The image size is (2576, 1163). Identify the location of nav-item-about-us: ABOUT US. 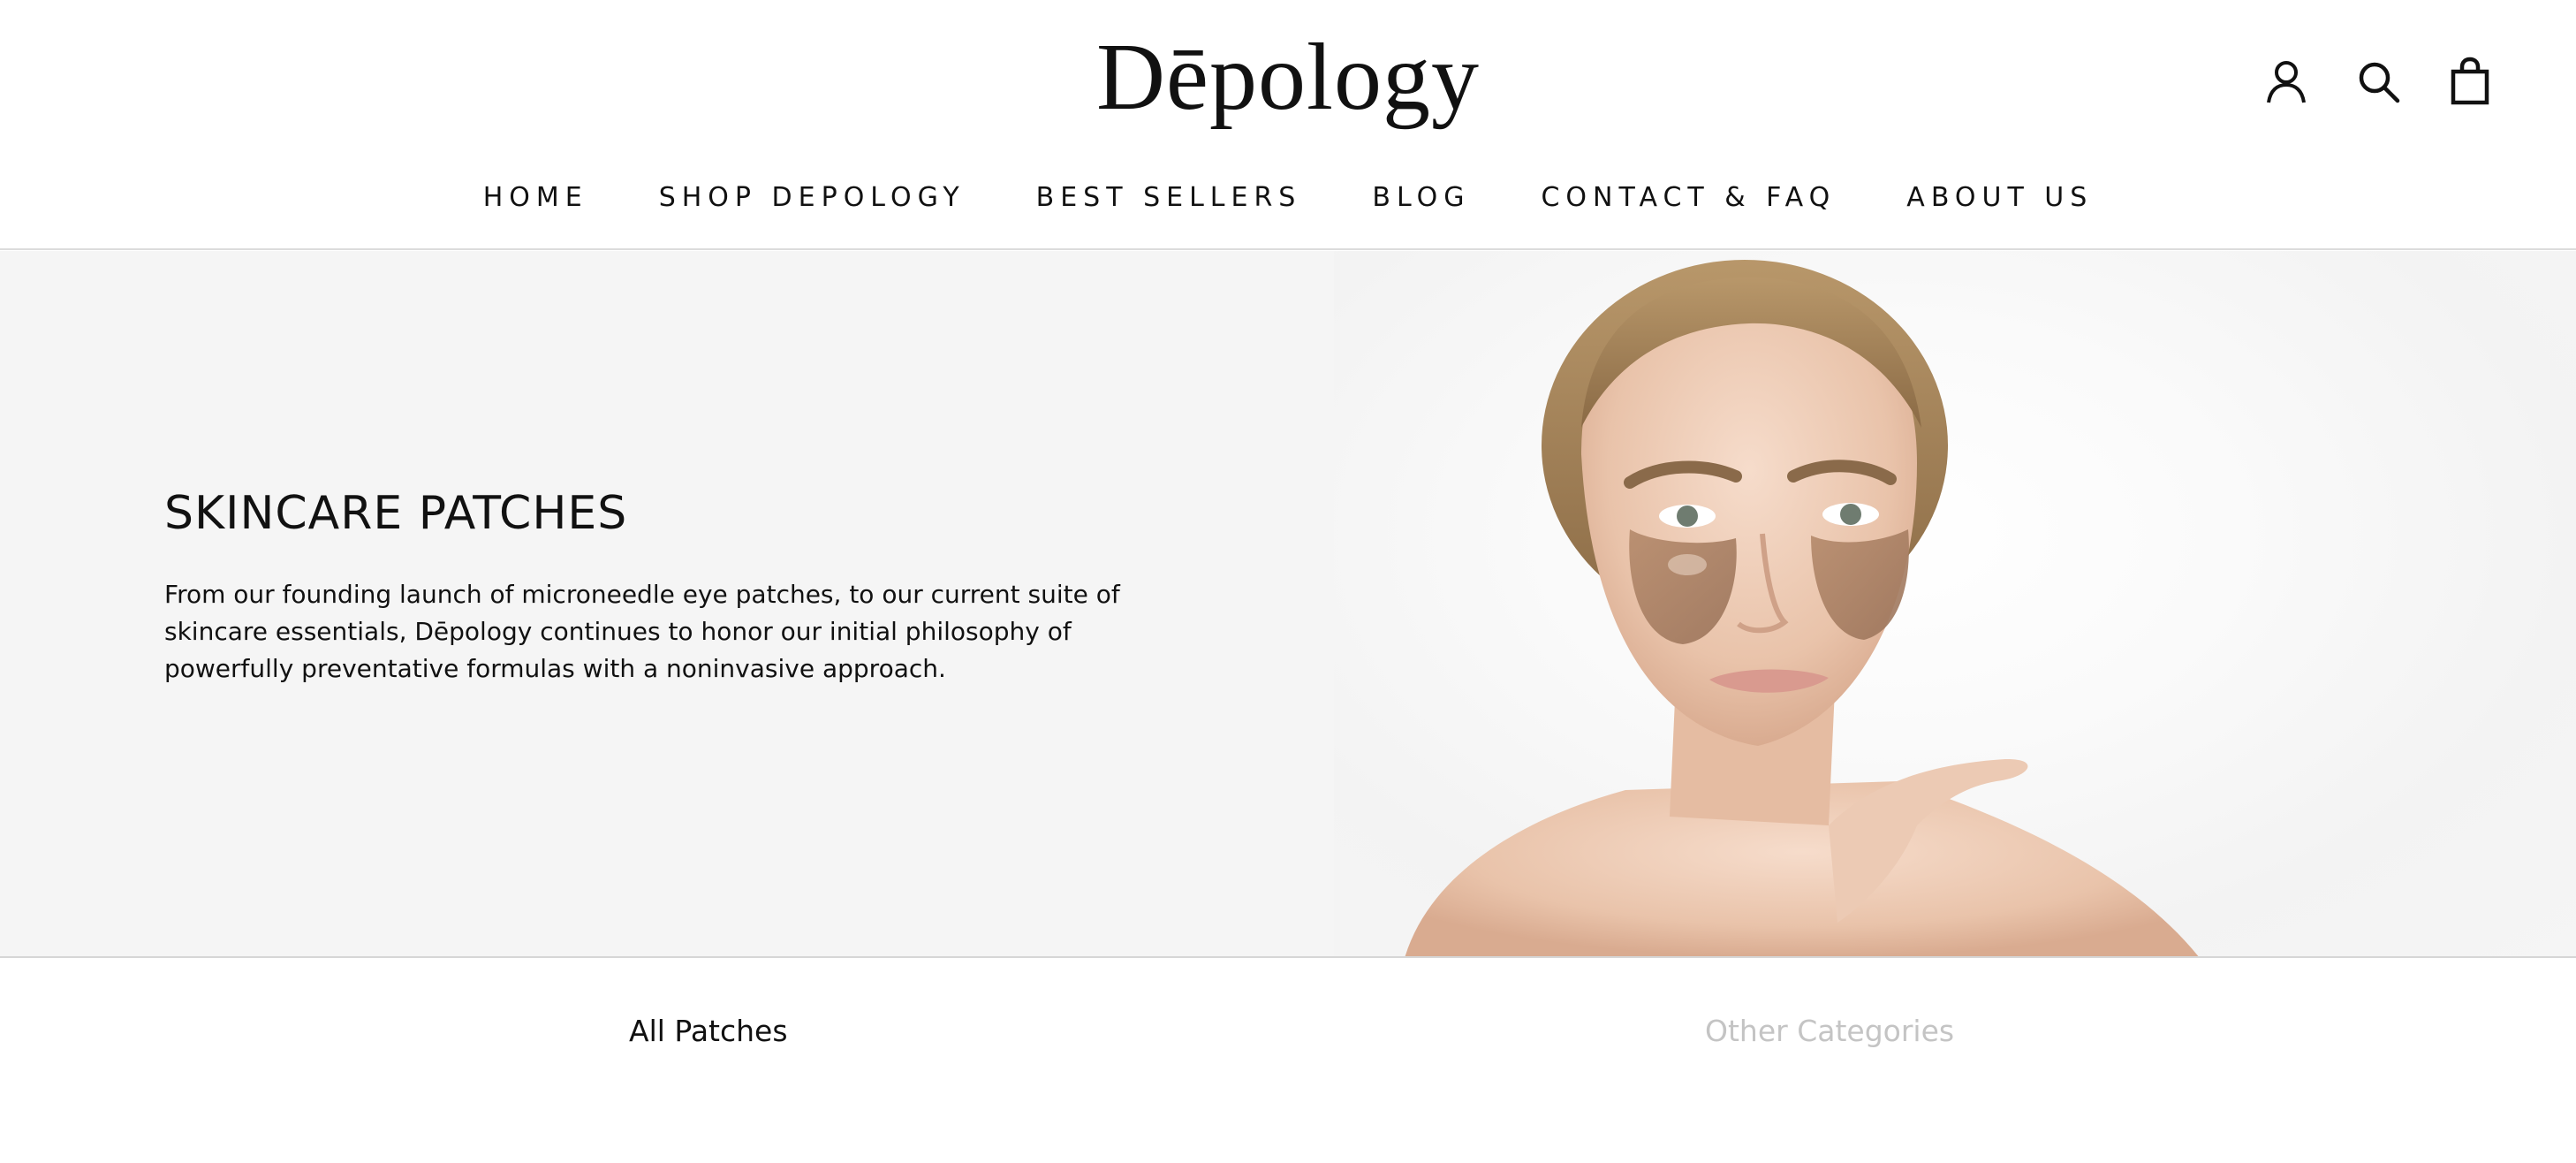
(2000, 198).